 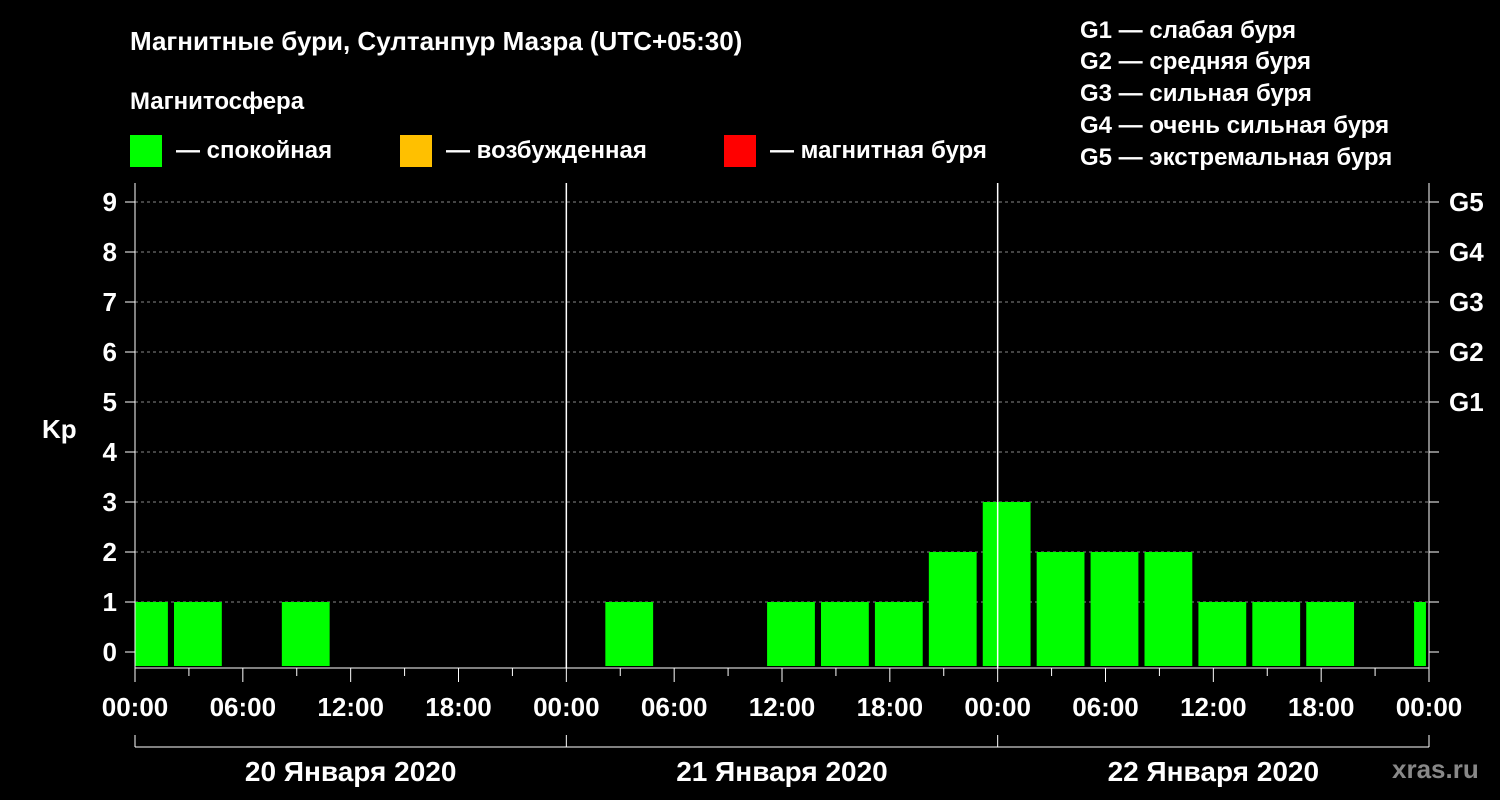 I want to click on g-label-g4: G4, so click(x=1466, y=252).